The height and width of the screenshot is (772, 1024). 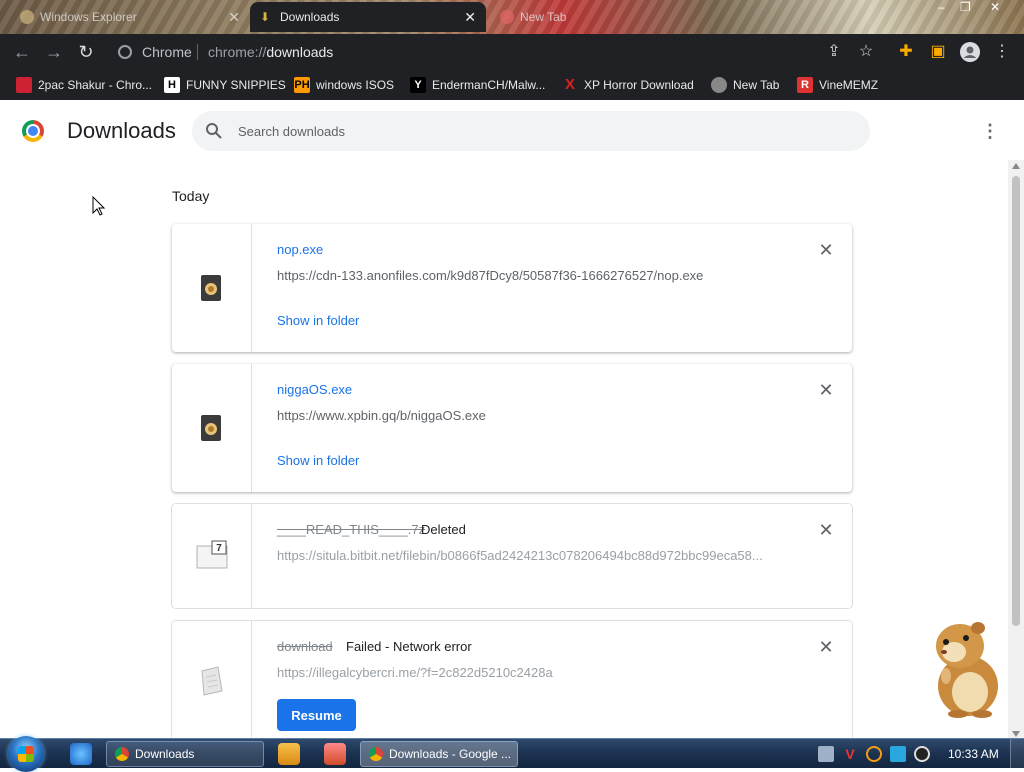 I want to click on tray-monitor-icon, so click(x=898, y=754).